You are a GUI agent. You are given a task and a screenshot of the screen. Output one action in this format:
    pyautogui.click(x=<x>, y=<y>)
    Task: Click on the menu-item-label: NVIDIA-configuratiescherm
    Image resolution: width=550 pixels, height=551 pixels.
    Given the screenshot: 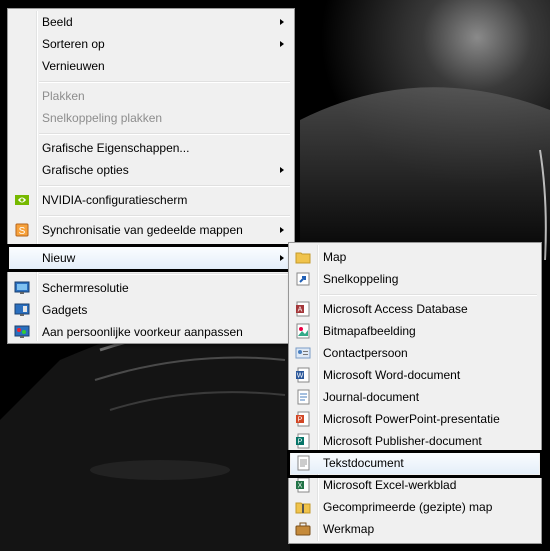 What is the action you would take?
    pyautogui.click(x=115, y=200)
    